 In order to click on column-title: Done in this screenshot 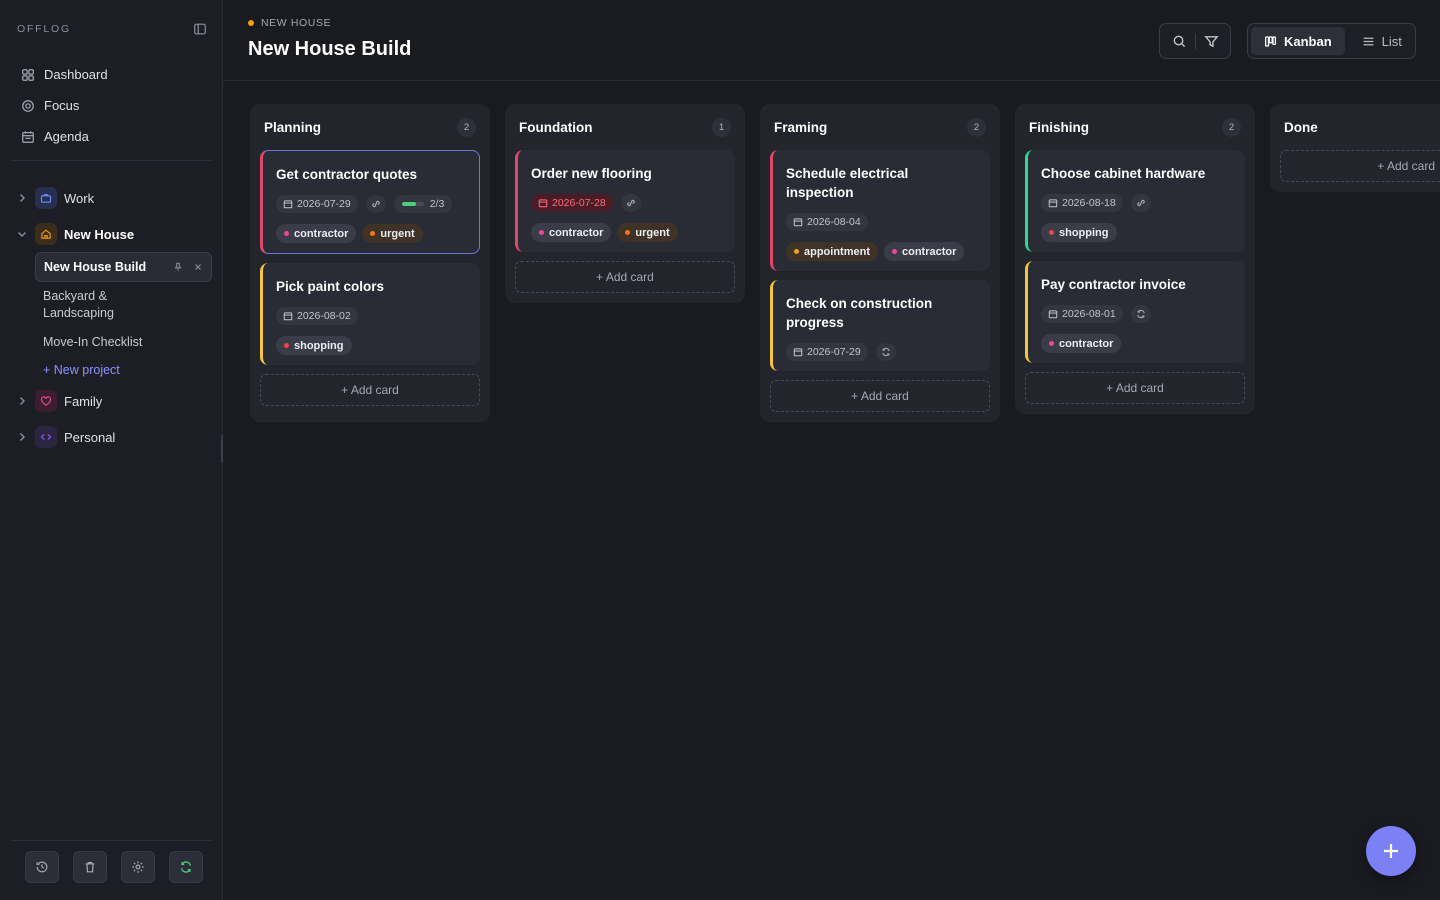, I will do `click(1301, 127)`.